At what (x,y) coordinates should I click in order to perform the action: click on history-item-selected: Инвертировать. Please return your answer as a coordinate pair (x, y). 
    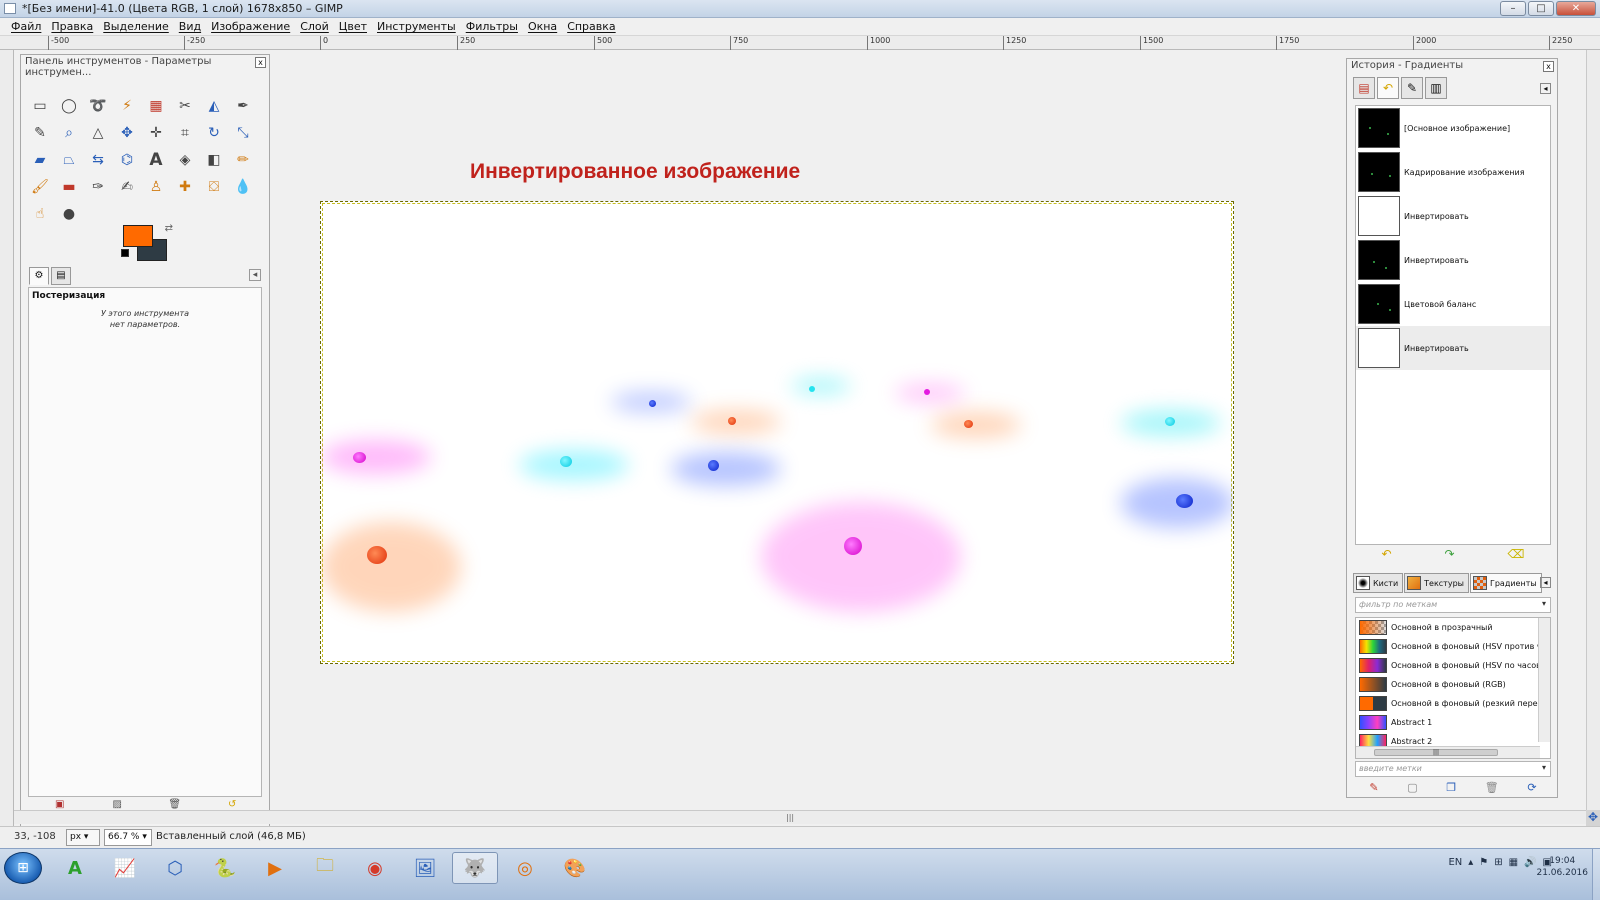
    Looking at the image, I should click on (1453, 348).